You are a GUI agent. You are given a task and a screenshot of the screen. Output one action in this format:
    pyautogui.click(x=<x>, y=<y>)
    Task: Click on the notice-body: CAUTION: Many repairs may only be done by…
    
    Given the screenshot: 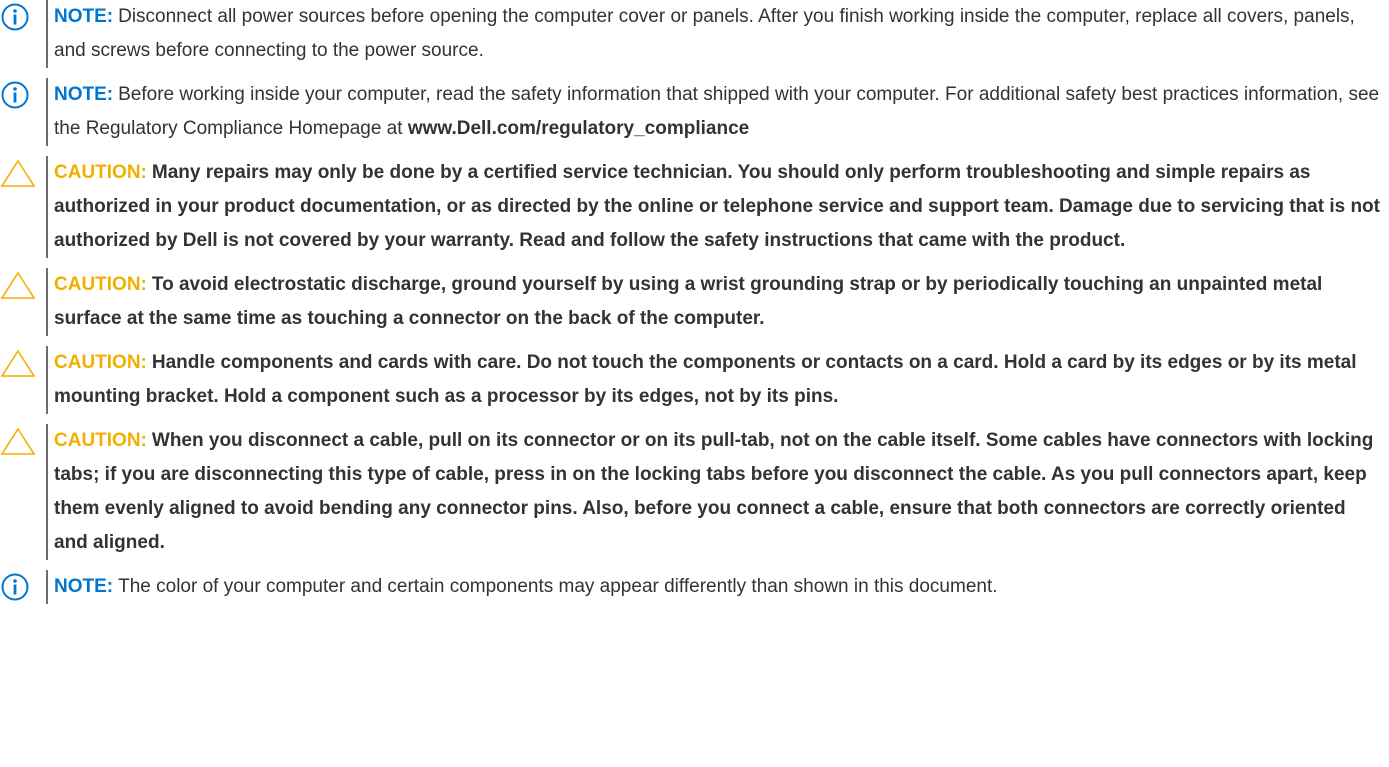 What is the action you would take?
    pyautogui.click(x=713, y=207)
    